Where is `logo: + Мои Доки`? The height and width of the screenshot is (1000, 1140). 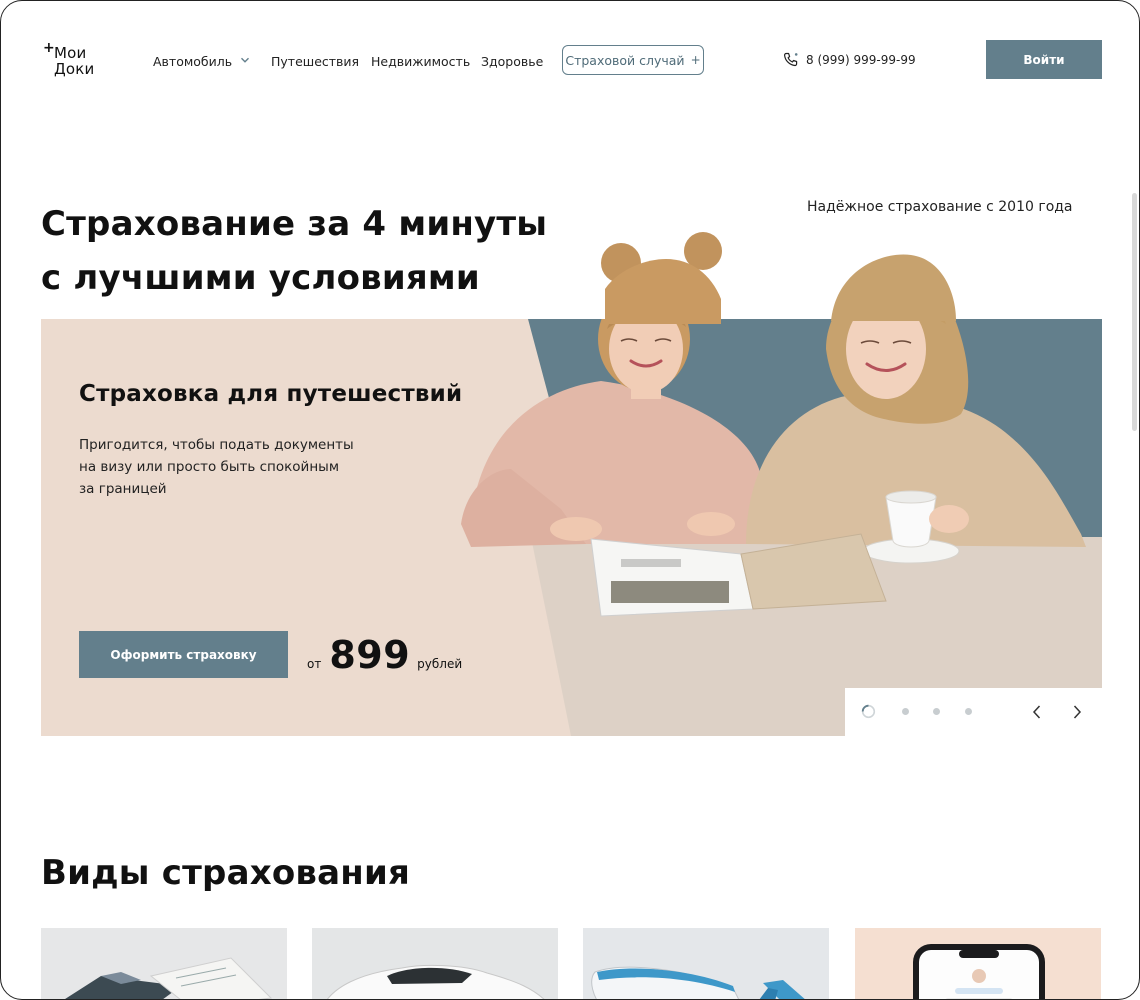
logo: + Мои Доки is located at coordinates (73, 59).